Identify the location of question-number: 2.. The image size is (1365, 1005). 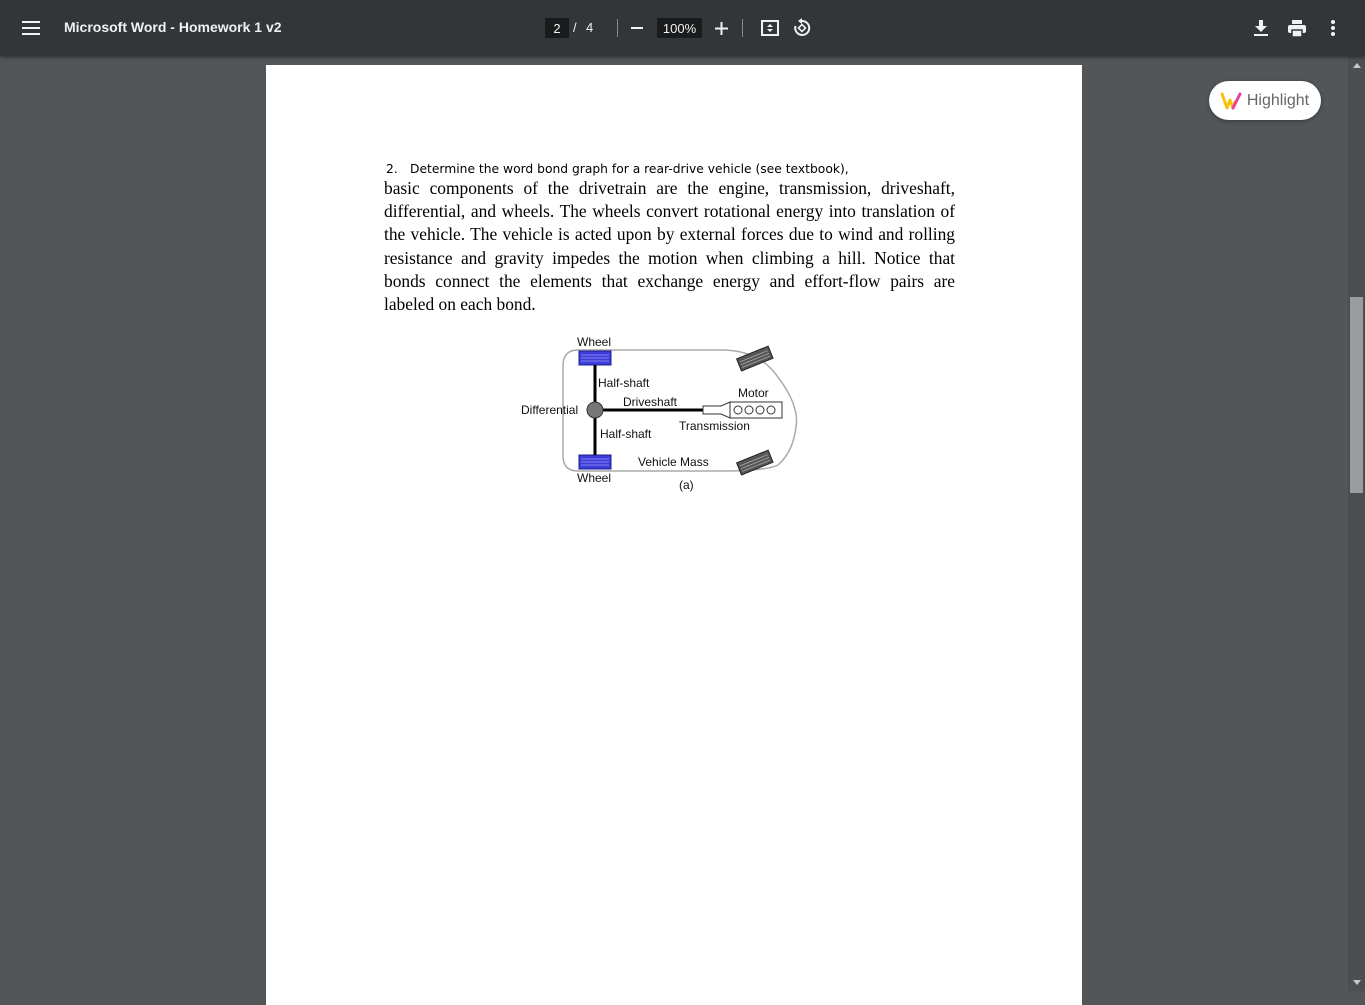
(392, 169).